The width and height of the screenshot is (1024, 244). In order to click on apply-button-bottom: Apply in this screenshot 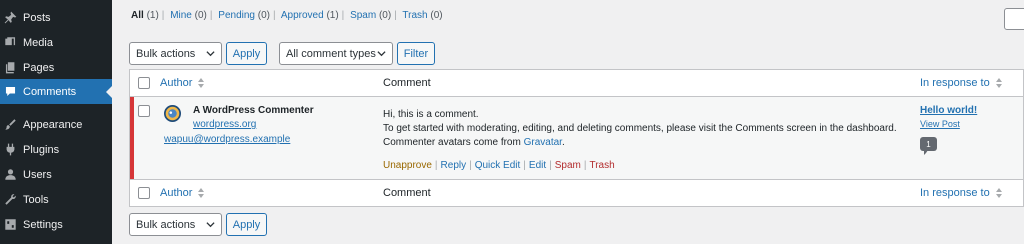, I will do `click(246, 224)`.